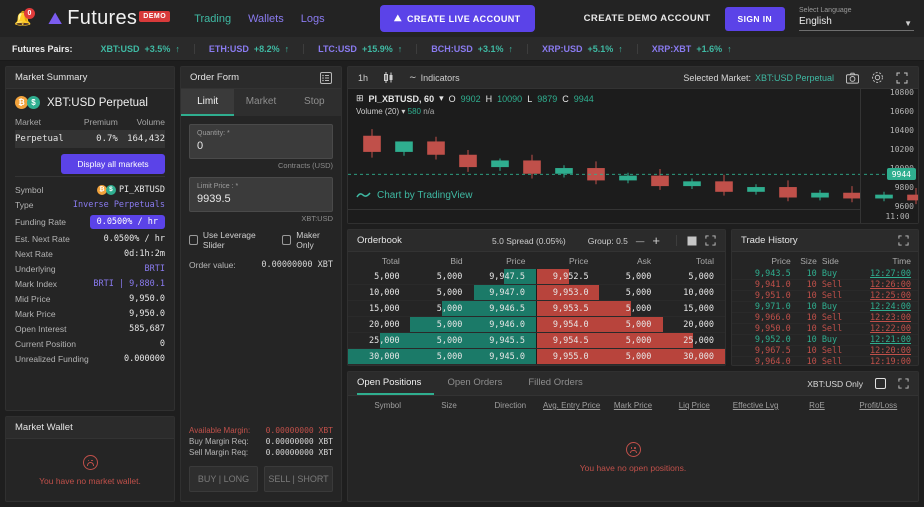  I want to click on pair-ticker-bchusd: BCH:USD +3.1% ↑, so click(471, 48).